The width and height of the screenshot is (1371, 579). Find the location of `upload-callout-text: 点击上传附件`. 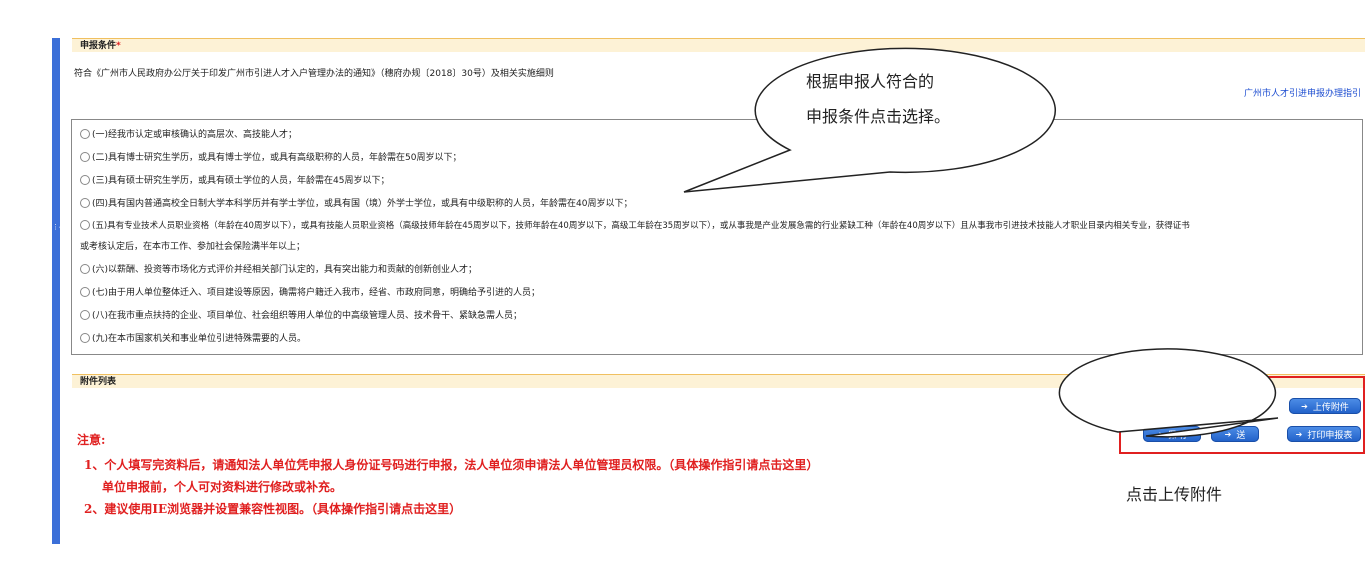

upload-callout-text: 点击上传附件 is located at coordinates (1174, 494).